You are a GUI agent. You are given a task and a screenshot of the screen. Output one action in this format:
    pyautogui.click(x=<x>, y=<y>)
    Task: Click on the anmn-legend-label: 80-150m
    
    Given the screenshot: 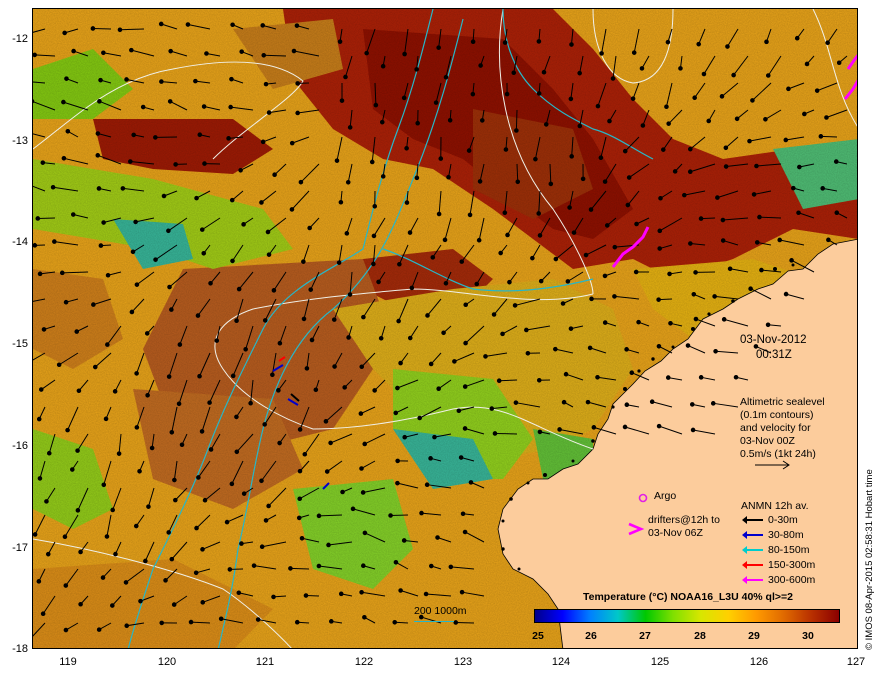 What is the action you would take?
    pyautogui.click(x=789, y=550)
    